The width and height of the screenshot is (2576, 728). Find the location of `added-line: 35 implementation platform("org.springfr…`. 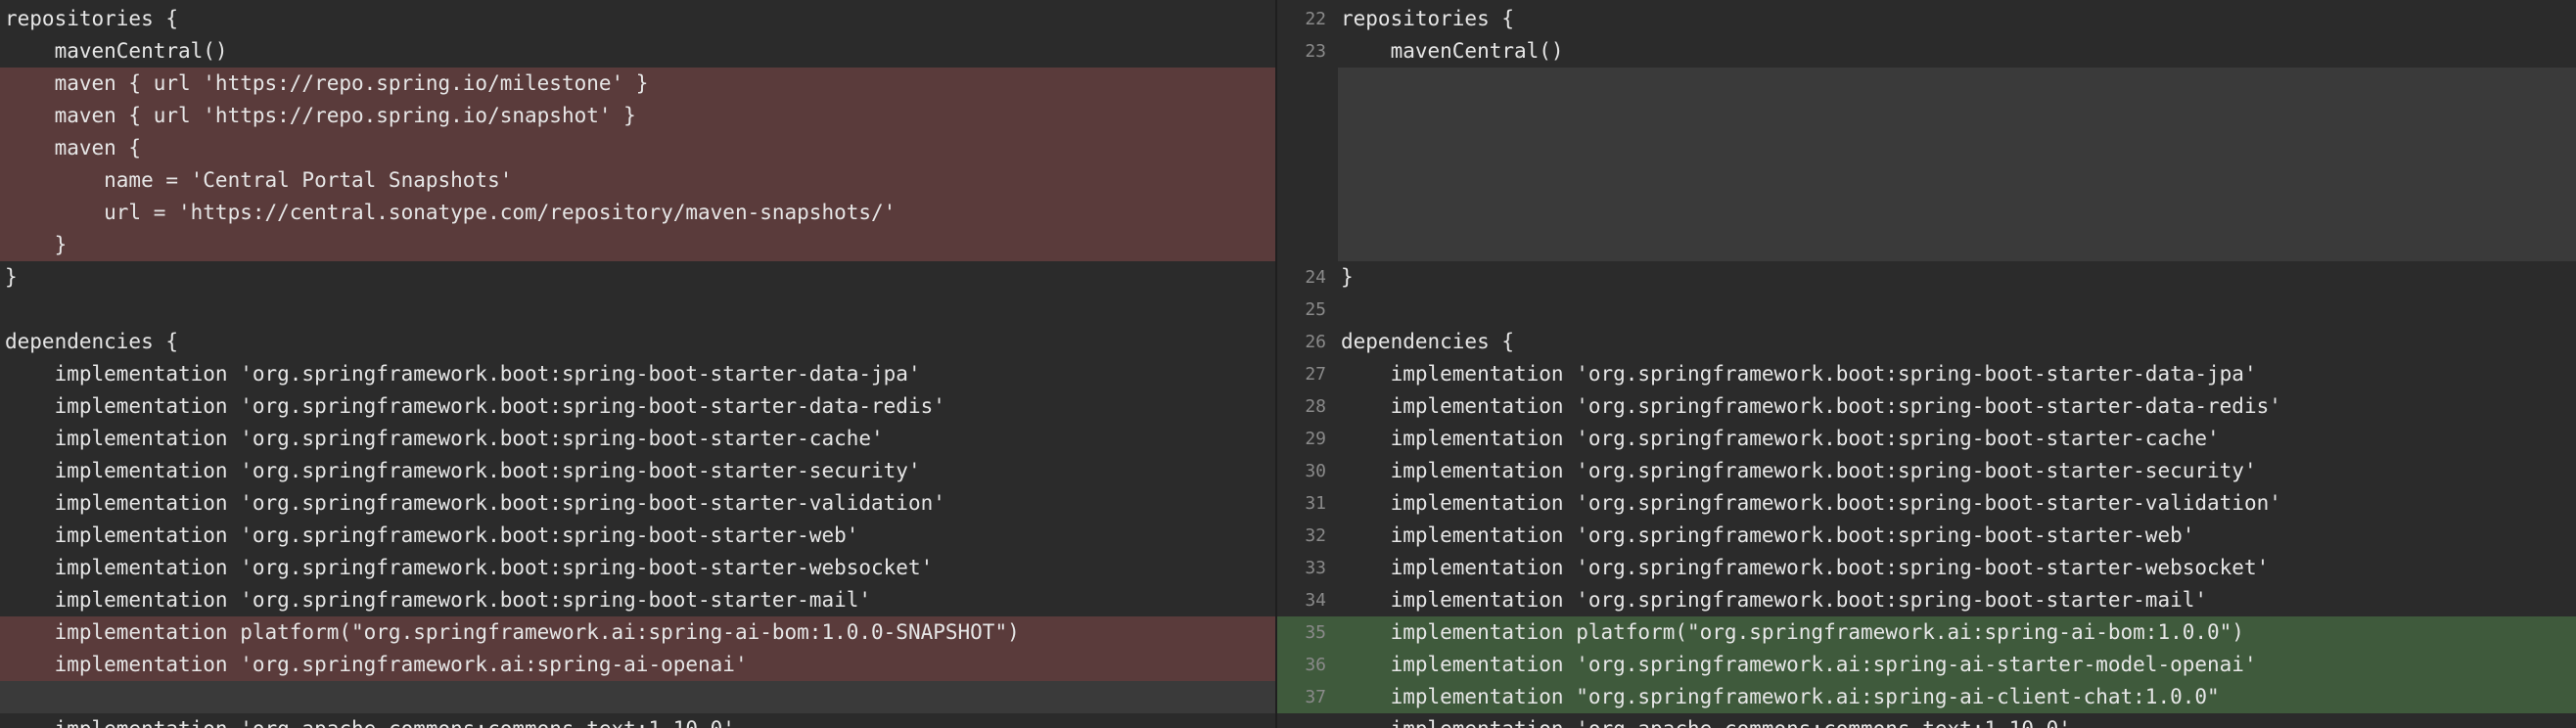

added-line: 35 implementation platform("org.springfr… is located at coordinates (1927, 632).